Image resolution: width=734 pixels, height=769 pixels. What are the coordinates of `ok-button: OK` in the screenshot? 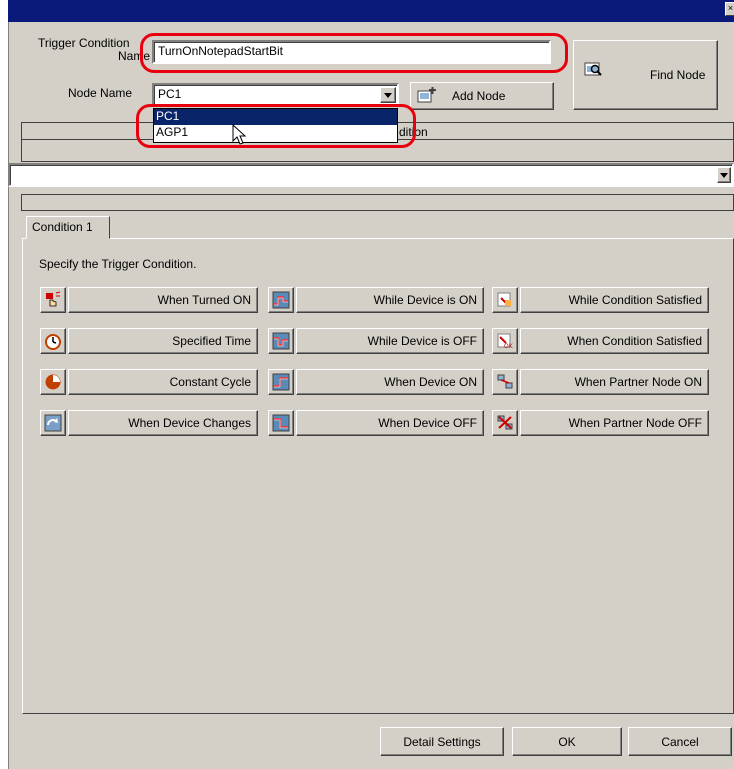 It's located at (567, 741).